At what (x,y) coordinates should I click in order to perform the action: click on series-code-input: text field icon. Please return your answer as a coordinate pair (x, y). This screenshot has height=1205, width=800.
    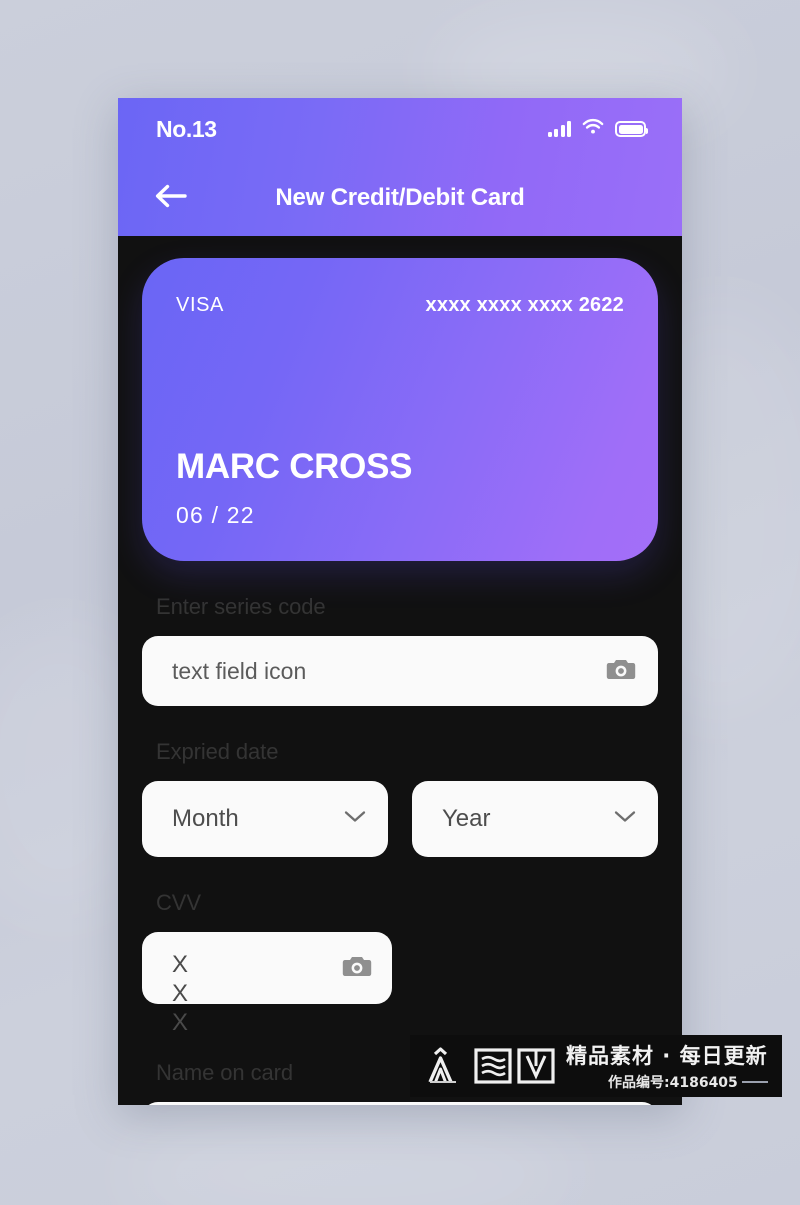
    Looking at the image, I should click on (400, 671).